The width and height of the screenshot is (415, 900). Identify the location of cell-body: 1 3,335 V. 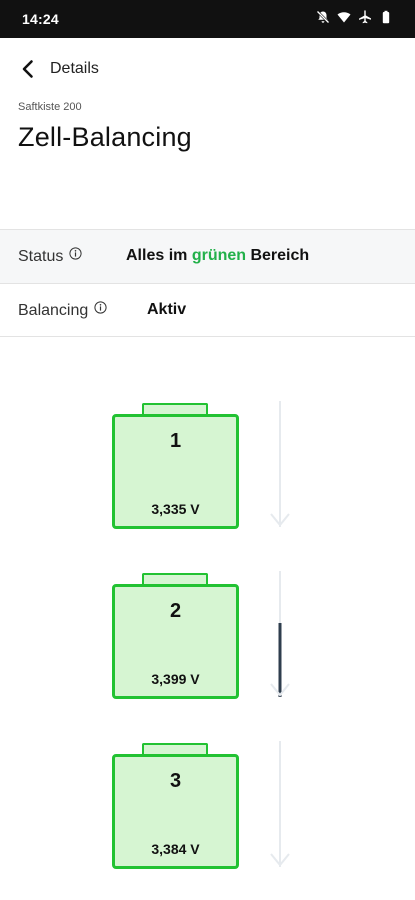
(175, 471).